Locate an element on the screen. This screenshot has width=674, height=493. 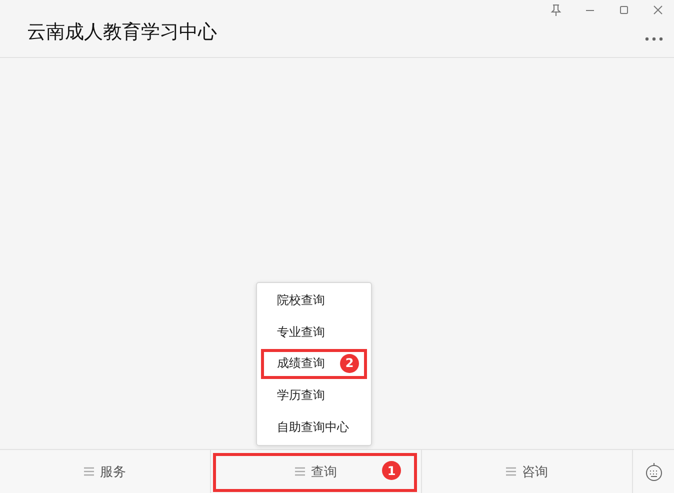
menu-item: 院校查询 is located at coordinates (301, 301).